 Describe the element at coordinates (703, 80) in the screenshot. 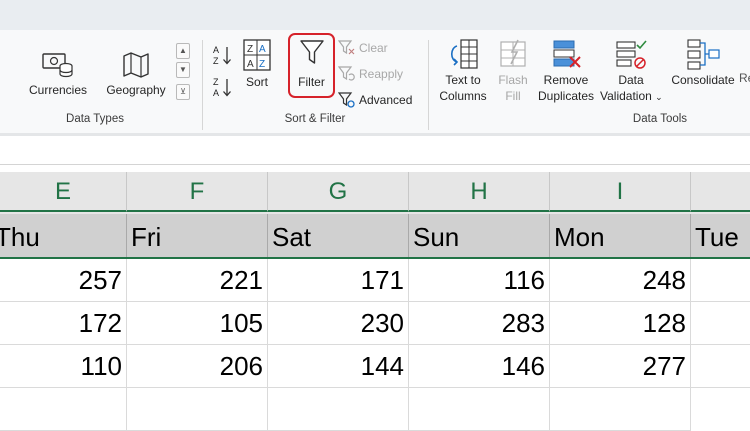

I see `consolidate-label: Consolidate` at that location.